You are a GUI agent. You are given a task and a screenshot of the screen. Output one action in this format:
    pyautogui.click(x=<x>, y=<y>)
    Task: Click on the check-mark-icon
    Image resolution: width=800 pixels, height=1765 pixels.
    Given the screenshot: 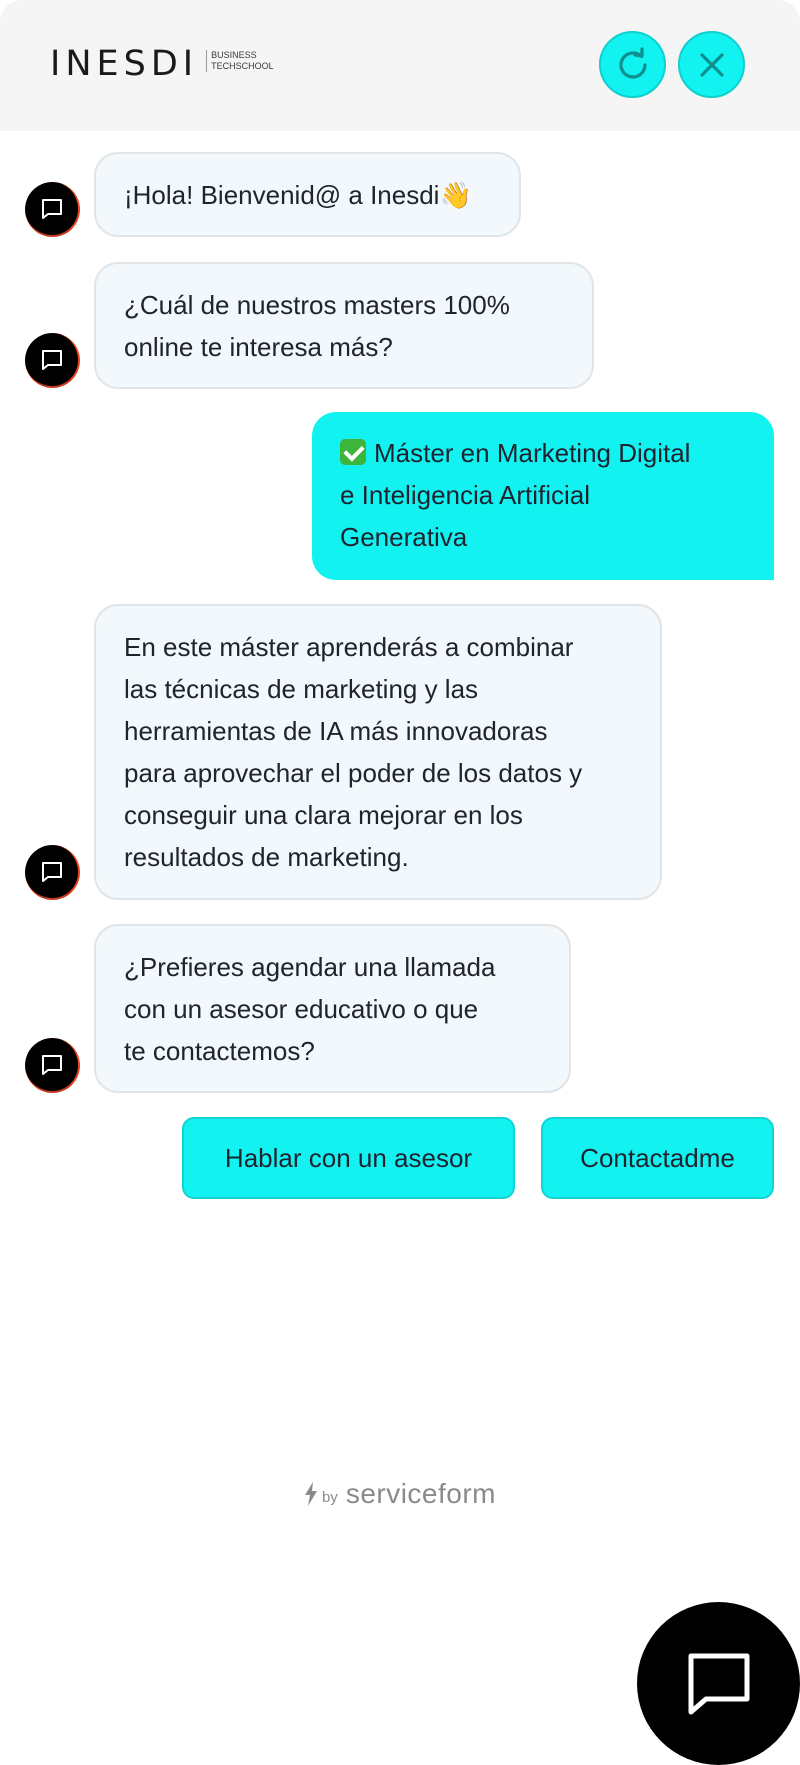 What is the action you would take?
    pyautogui.click(x=353, y=452)
    